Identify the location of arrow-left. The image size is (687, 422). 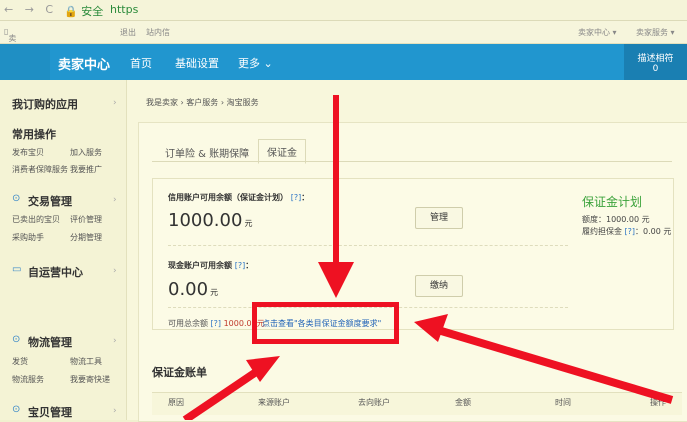
(544, 359).